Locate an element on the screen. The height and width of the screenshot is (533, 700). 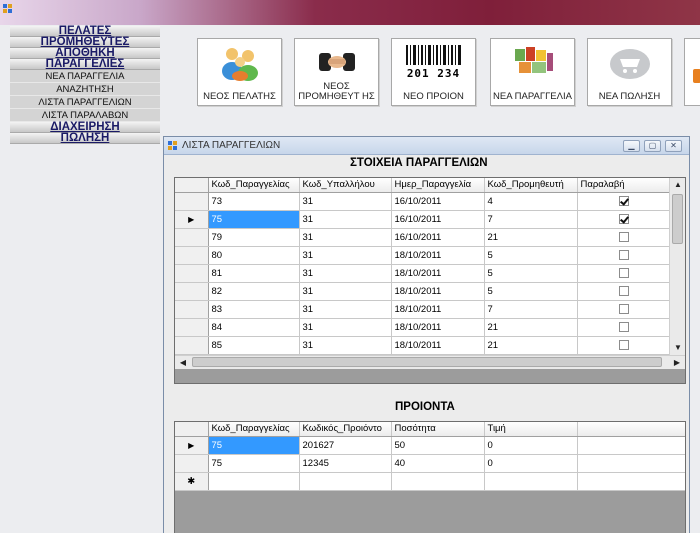
orders-cell: 80 is located at coordinates (254, 255).